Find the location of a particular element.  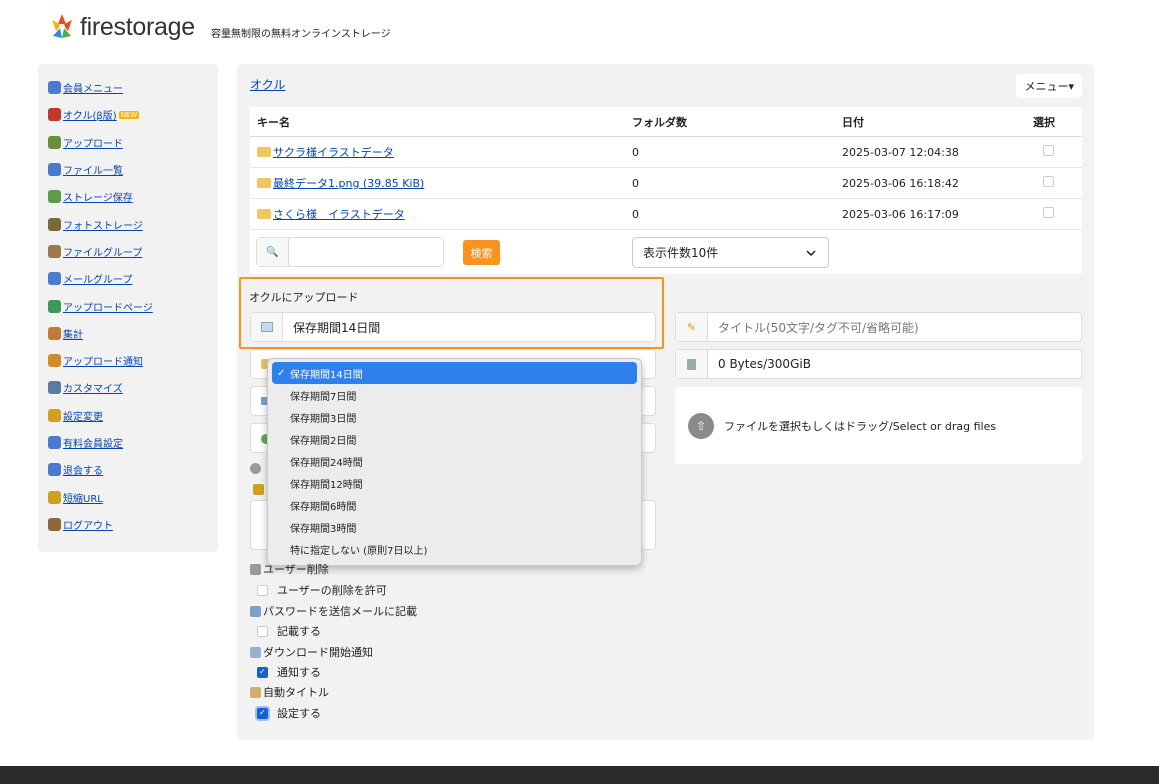

retention-select: 保存期間14日間 is located at coordinates (453, 327).